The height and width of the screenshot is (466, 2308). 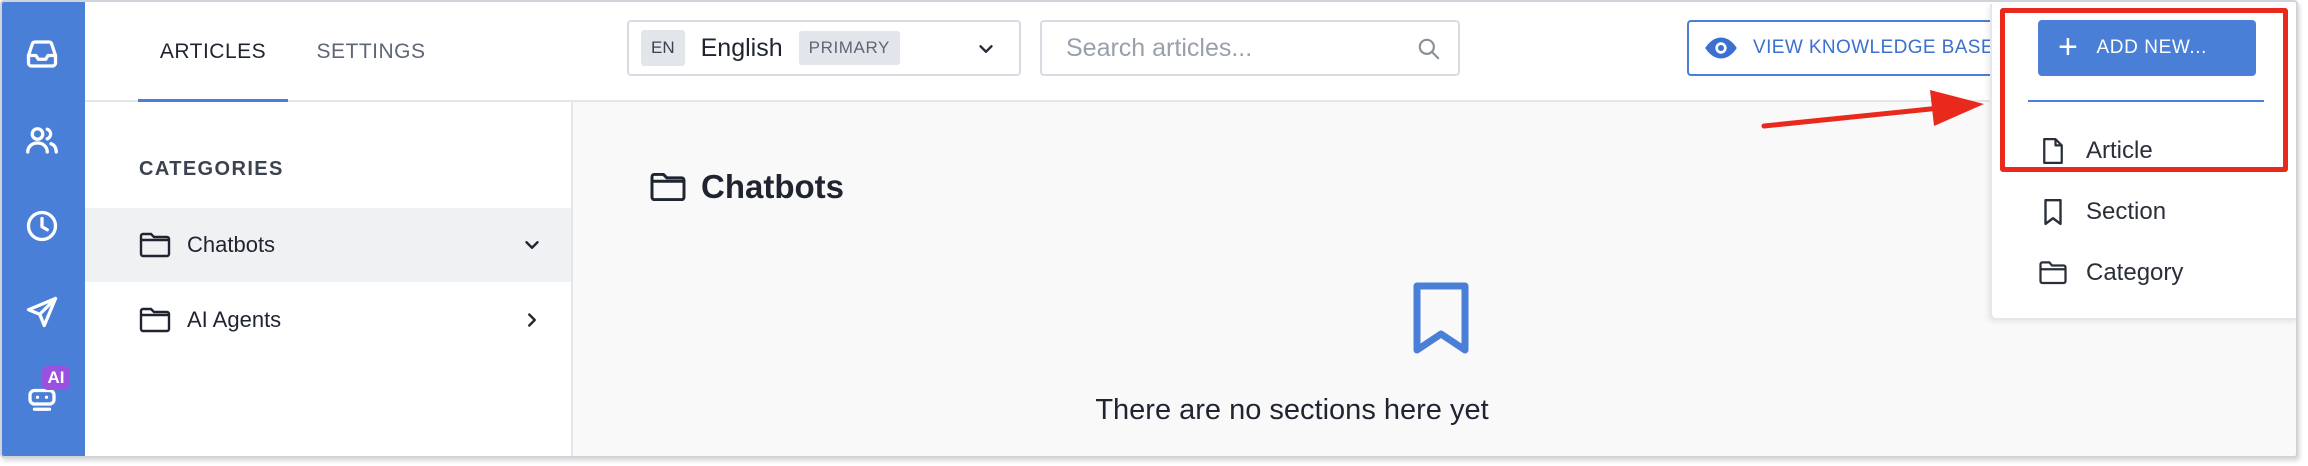 I want to click on left-rail: AI, so click(x=43, y=229).